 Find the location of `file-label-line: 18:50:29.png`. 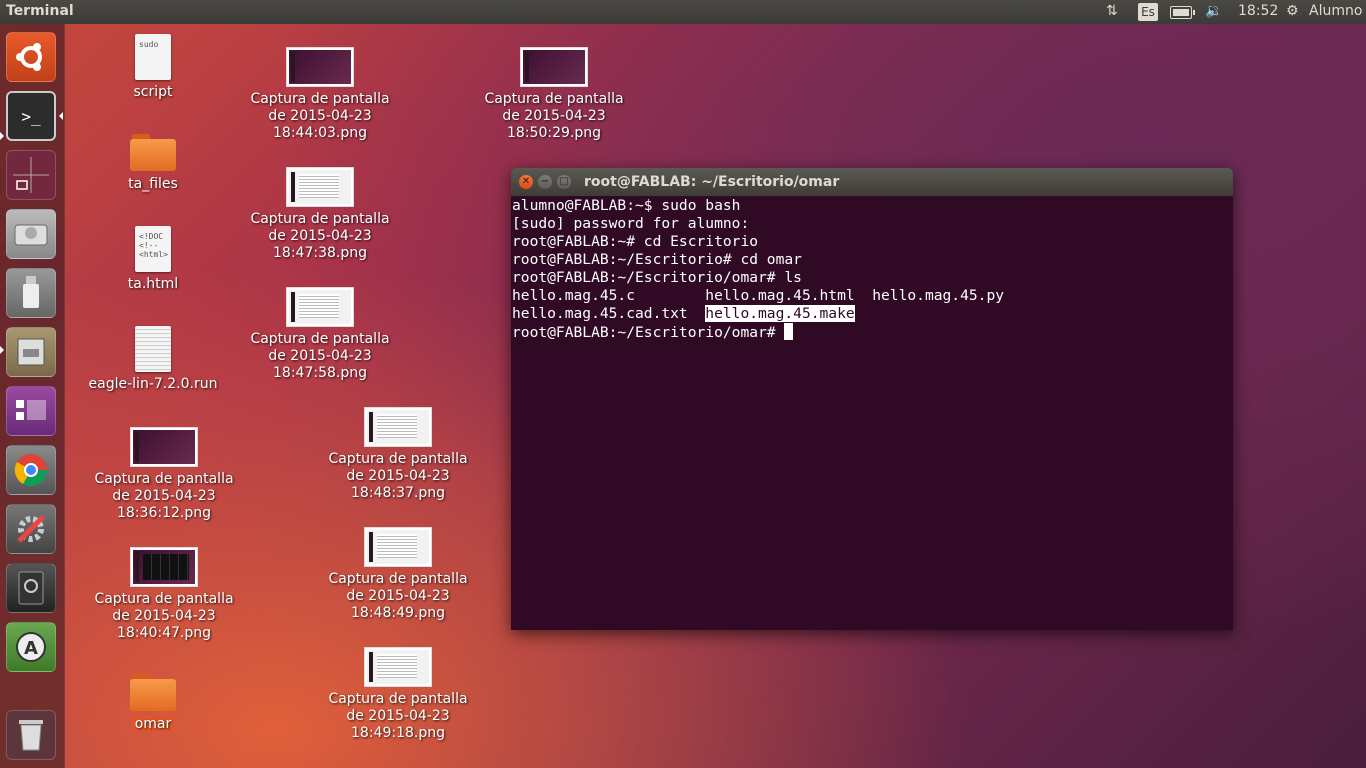

file-label-line: 18:50:29.png is located at coordinates (554, 133).